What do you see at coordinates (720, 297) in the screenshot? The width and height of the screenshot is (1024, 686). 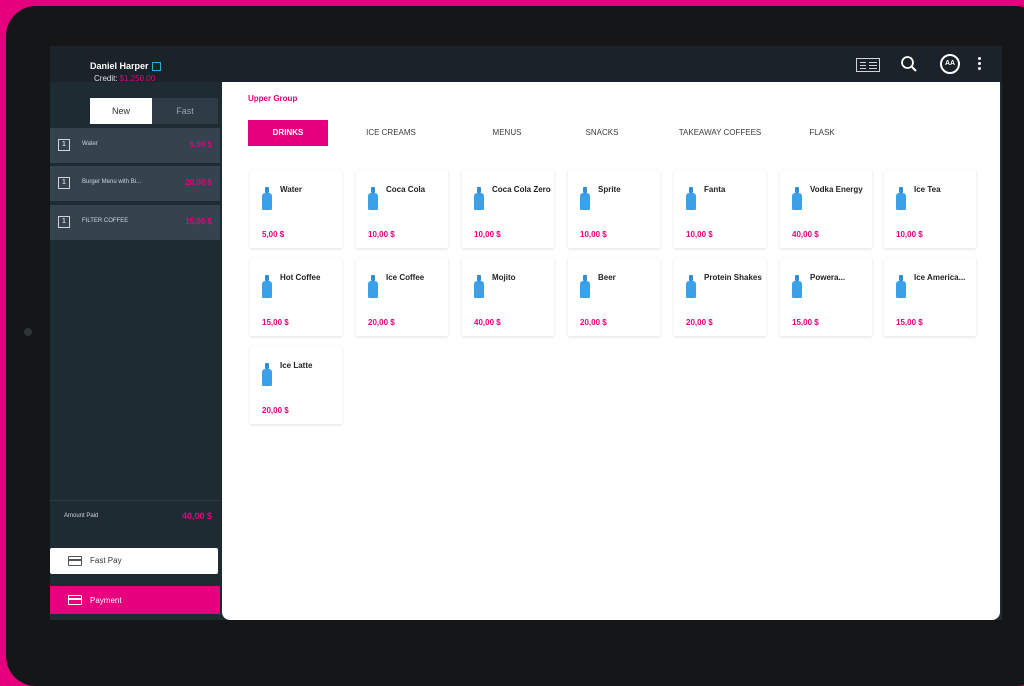 I see `product-card-protein-shakes: Protein Shakes 20,00 $` at bounding box center [720, 297].